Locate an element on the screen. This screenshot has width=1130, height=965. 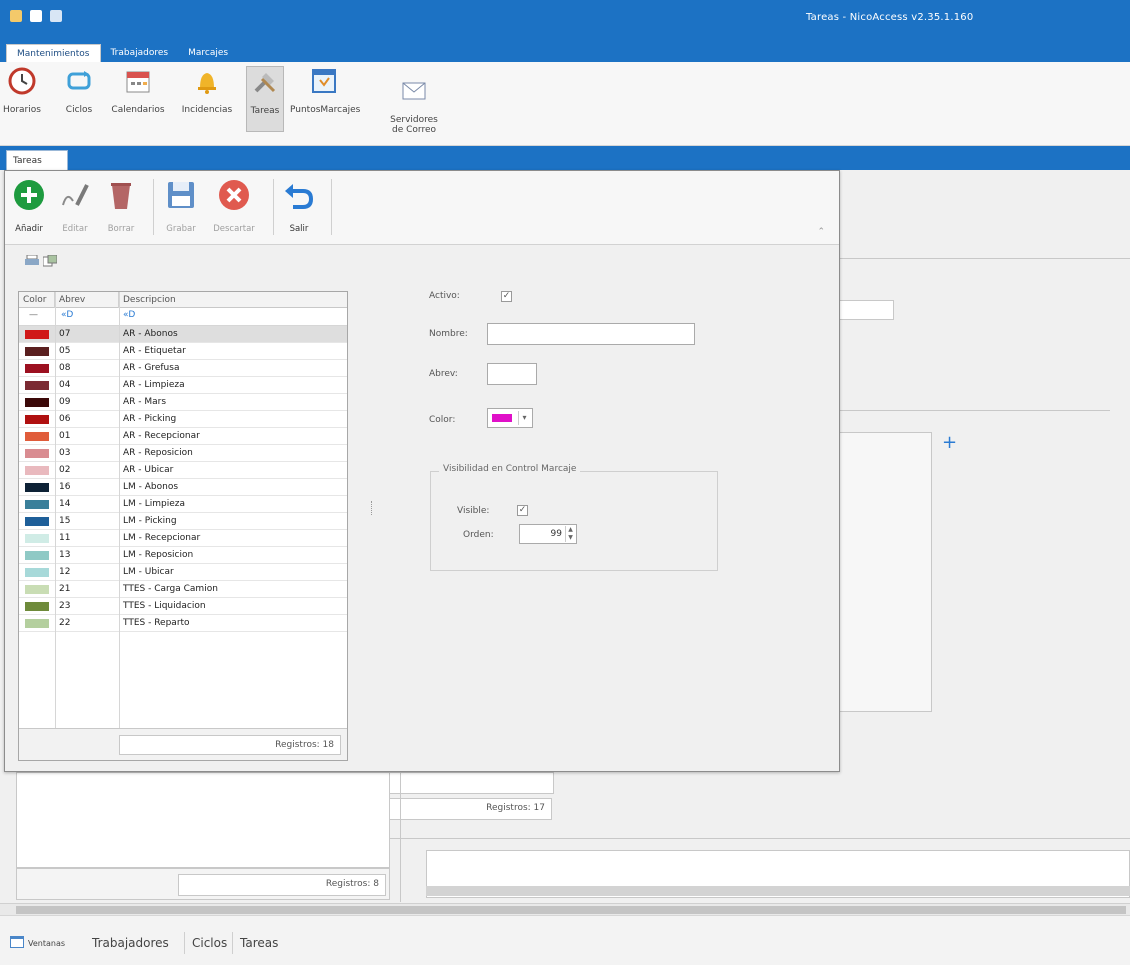
delete-label: Borrar is located at coordinates (121, 229).